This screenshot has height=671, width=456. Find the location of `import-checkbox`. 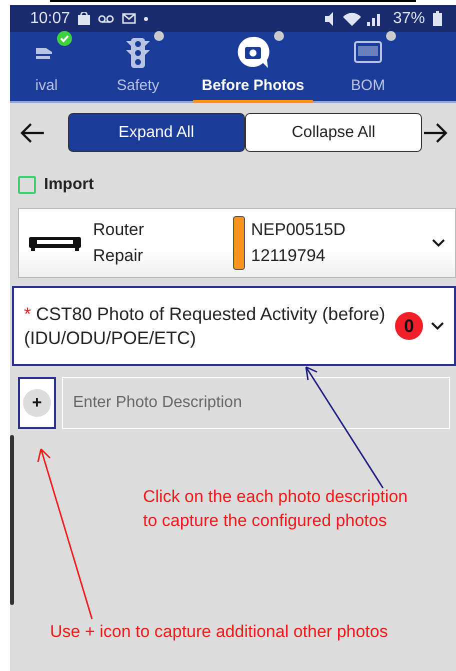

import-checkbox is located at coordinates (27, 185).